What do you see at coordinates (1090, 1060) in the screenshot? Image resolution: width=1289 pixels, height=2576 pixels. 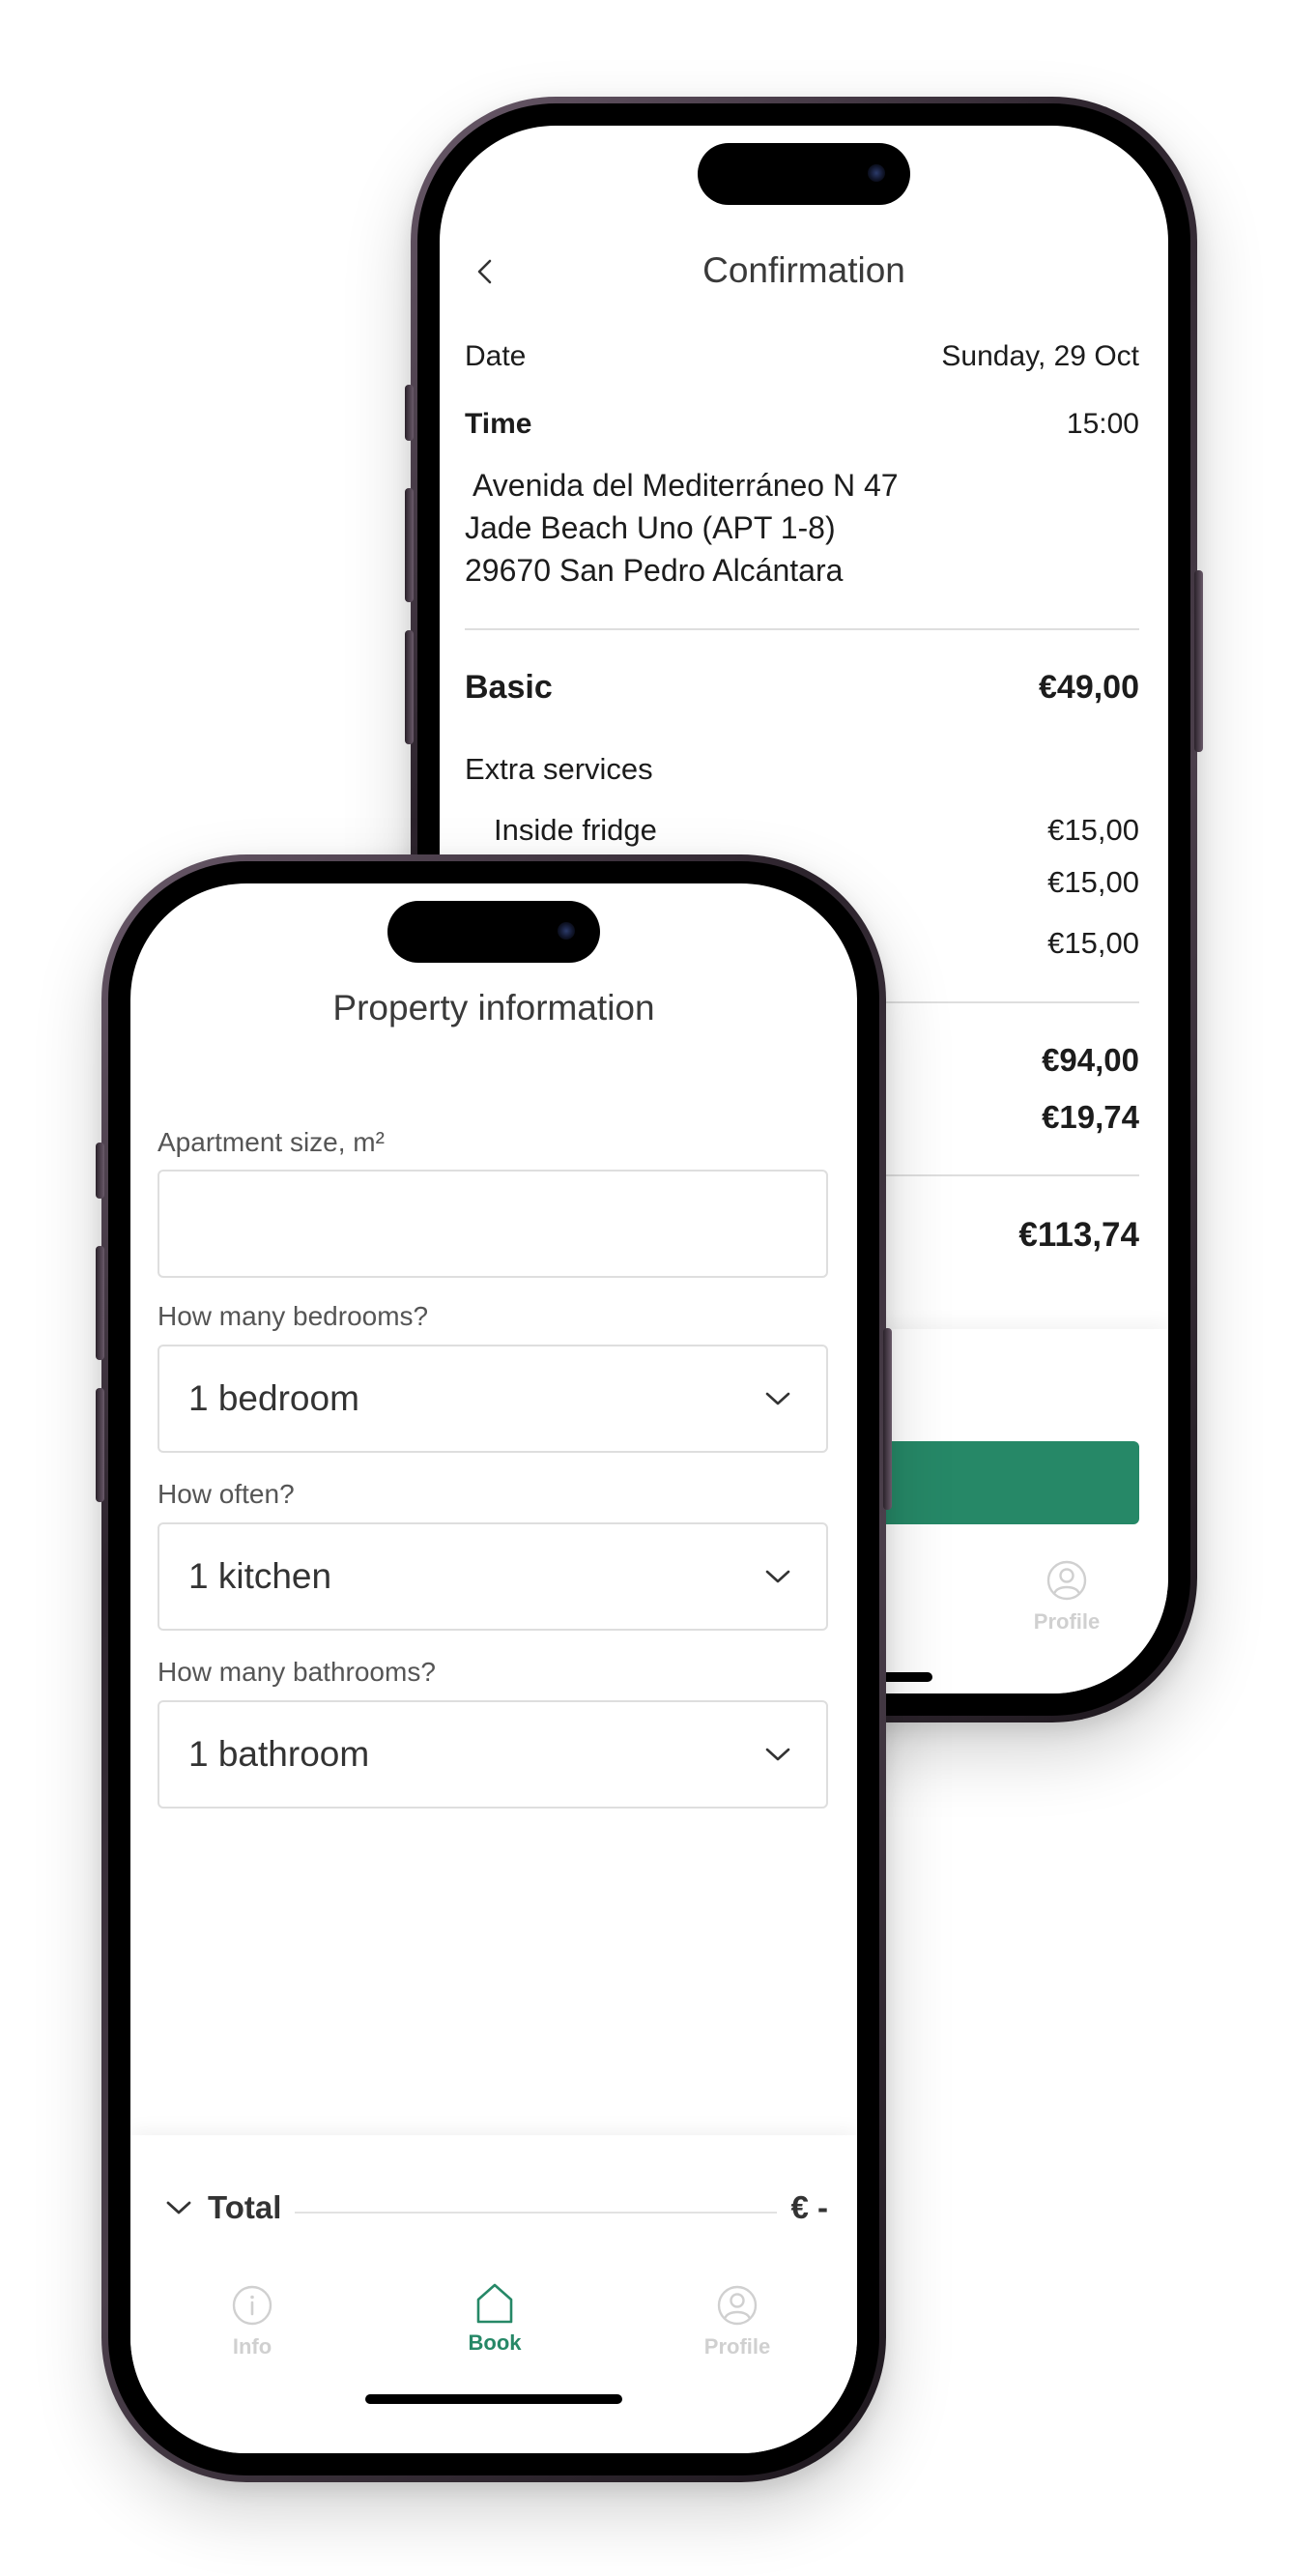 I see `subtotal-value: €94,00` at bounding box center [1090, 1060].